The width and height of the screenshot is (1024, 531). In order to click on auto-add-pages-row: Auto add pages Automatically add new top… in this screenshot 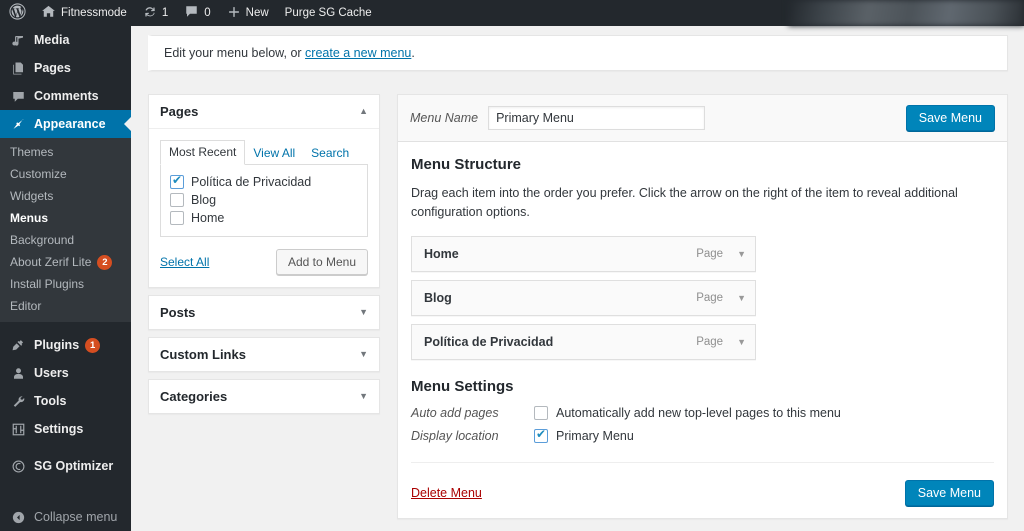, I will do `click(702, 412)`.